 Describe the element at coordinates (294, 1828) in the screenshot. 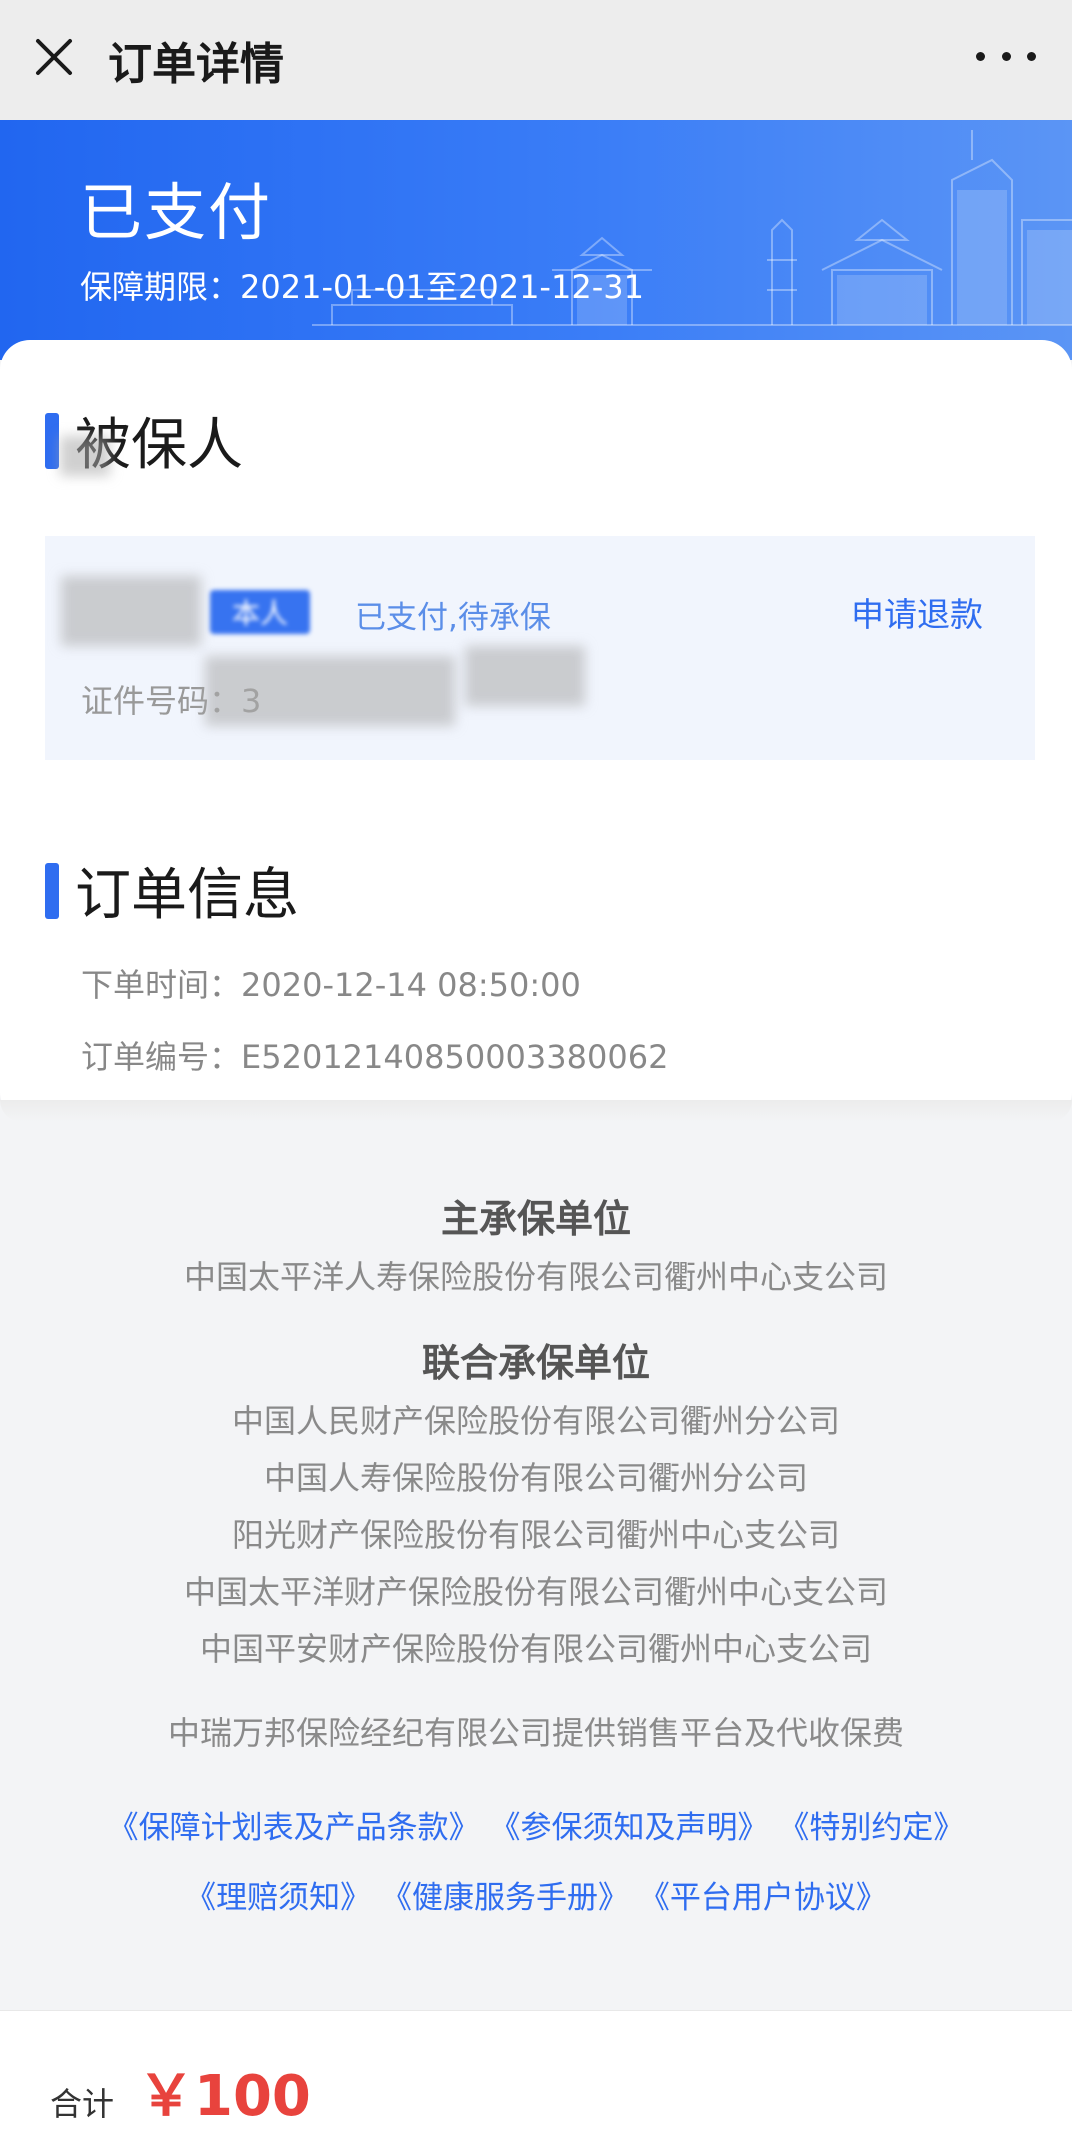

I see `plan-terms-link: 《保障计划表及产品条款》` at that location.